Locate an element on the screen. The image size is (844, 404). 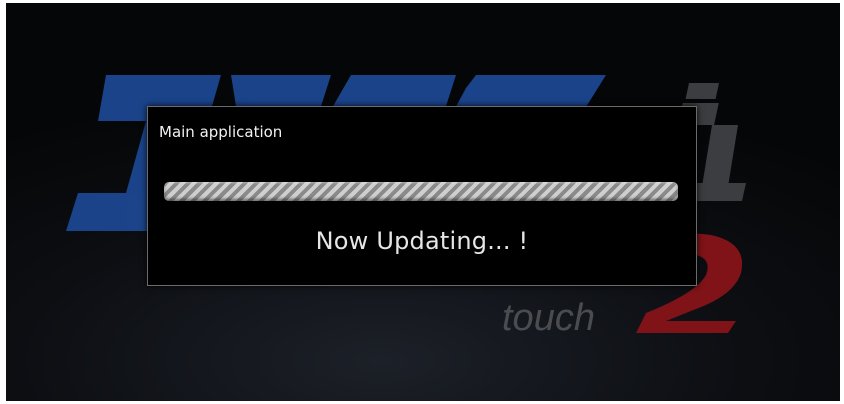
nav-logo-touch-text: touch is located at coordinates (548, 318).